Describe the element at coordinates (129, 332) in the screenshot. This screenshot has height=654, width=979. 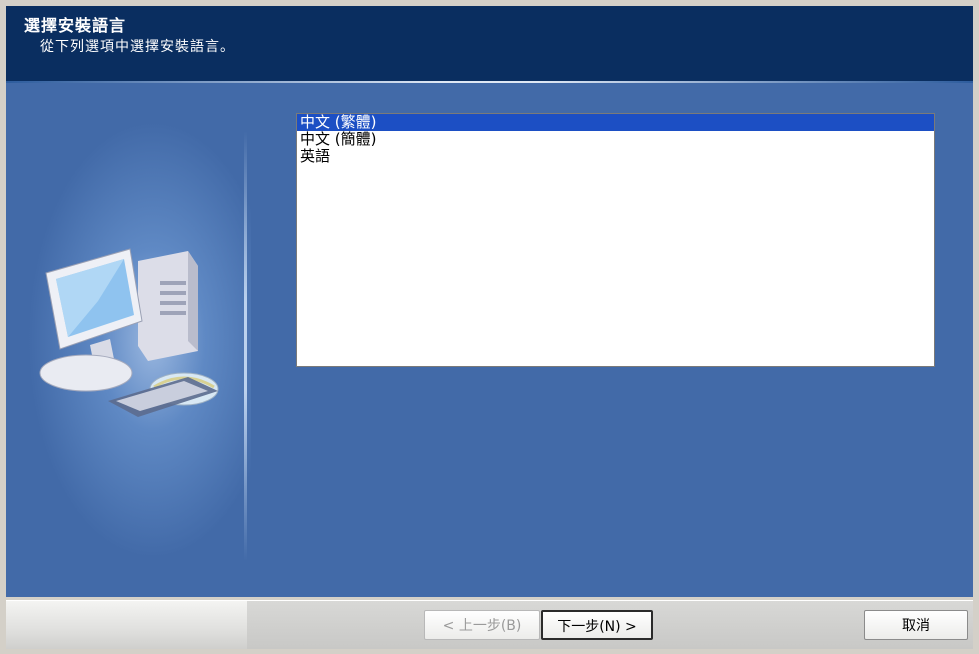
I see `computer-icon` at that location.